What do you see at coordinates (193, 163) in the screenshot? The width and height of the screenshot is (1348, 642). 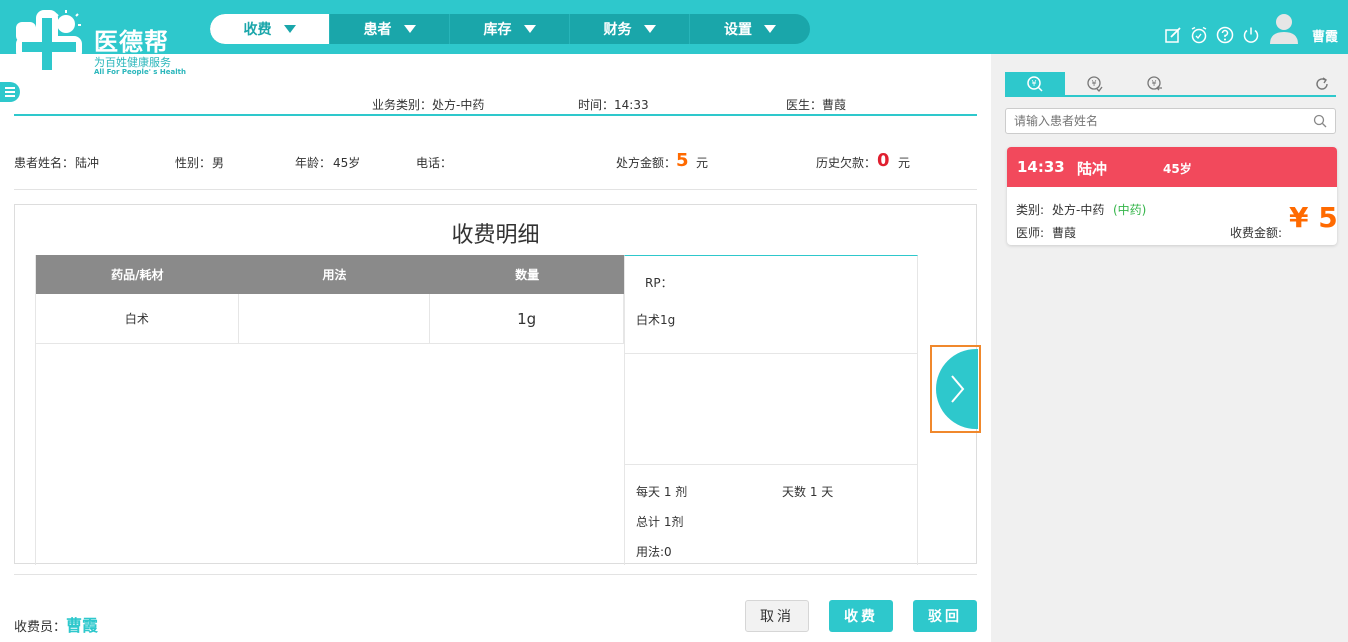 I see `patient-gender-label: 性别：` at bounding box center [193, 163].